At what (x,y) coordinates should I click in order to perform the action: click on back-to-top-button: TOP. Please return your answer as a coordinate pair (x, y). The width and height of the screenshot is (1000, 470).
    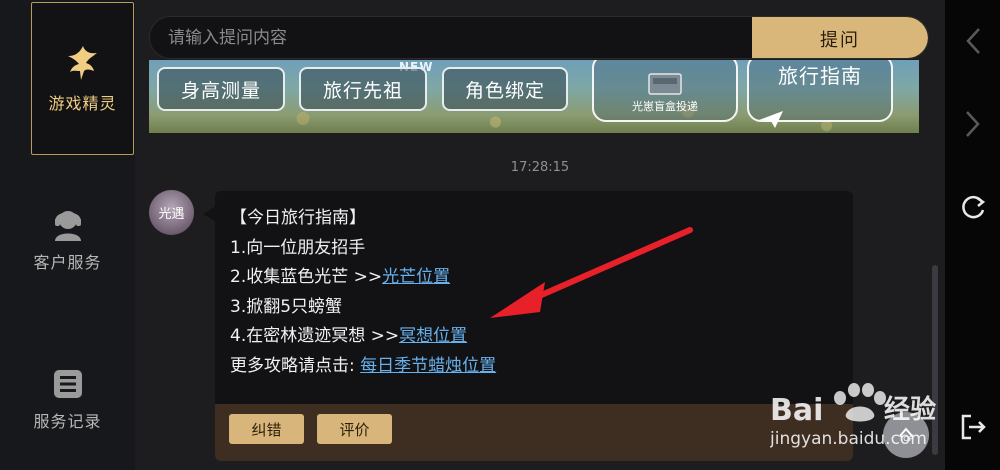
    Looking at the image, I should click on (906, 435).